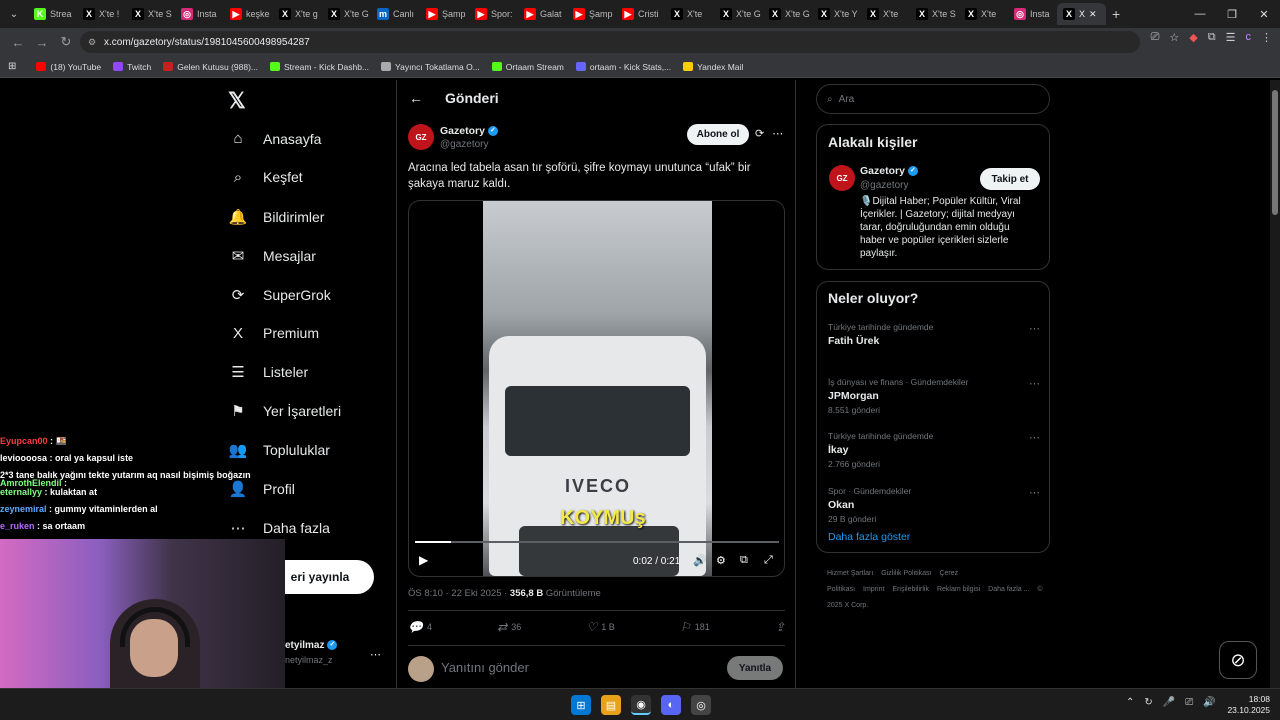 The height and width of the screenshot is (720, 1280). What do you see at coordinates (850, 573) in the screenshot?
I see `footer-link: Hizmet Şartları` at bounding box center [850, 573].